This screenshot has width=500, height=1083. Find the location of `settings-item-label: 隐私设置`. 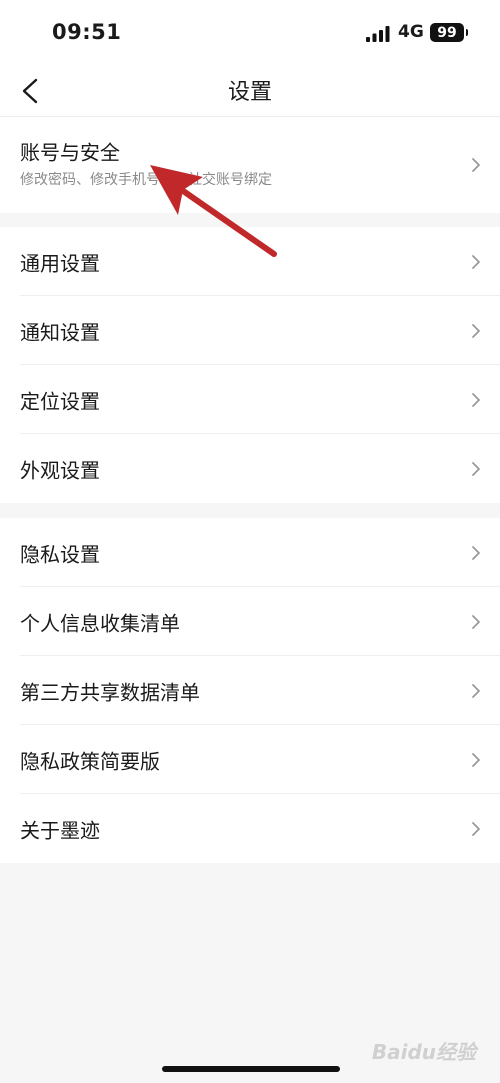

settings-item-label: 隐私设置 is located at coordinates (60, 554).